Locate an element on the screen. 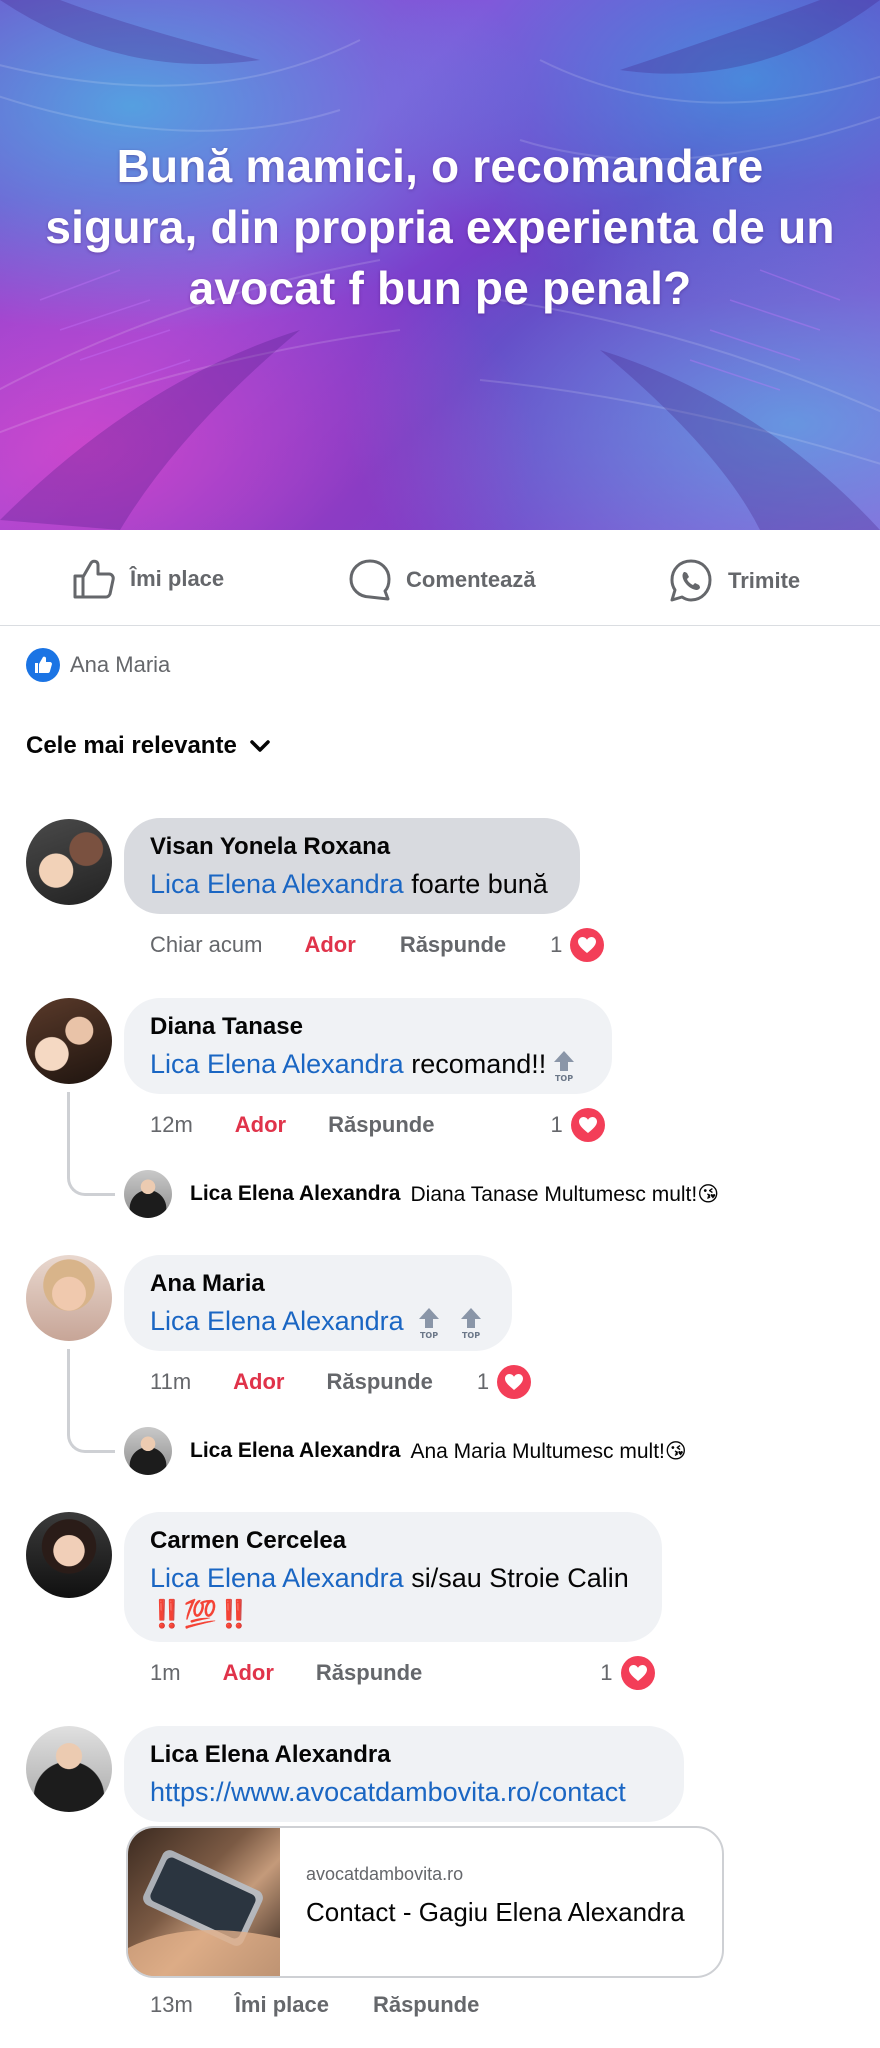 The height and width of the screenshot is (2048, 880). emoji-line: ‼️💯‼️ is located at coordinates (200, 1614).